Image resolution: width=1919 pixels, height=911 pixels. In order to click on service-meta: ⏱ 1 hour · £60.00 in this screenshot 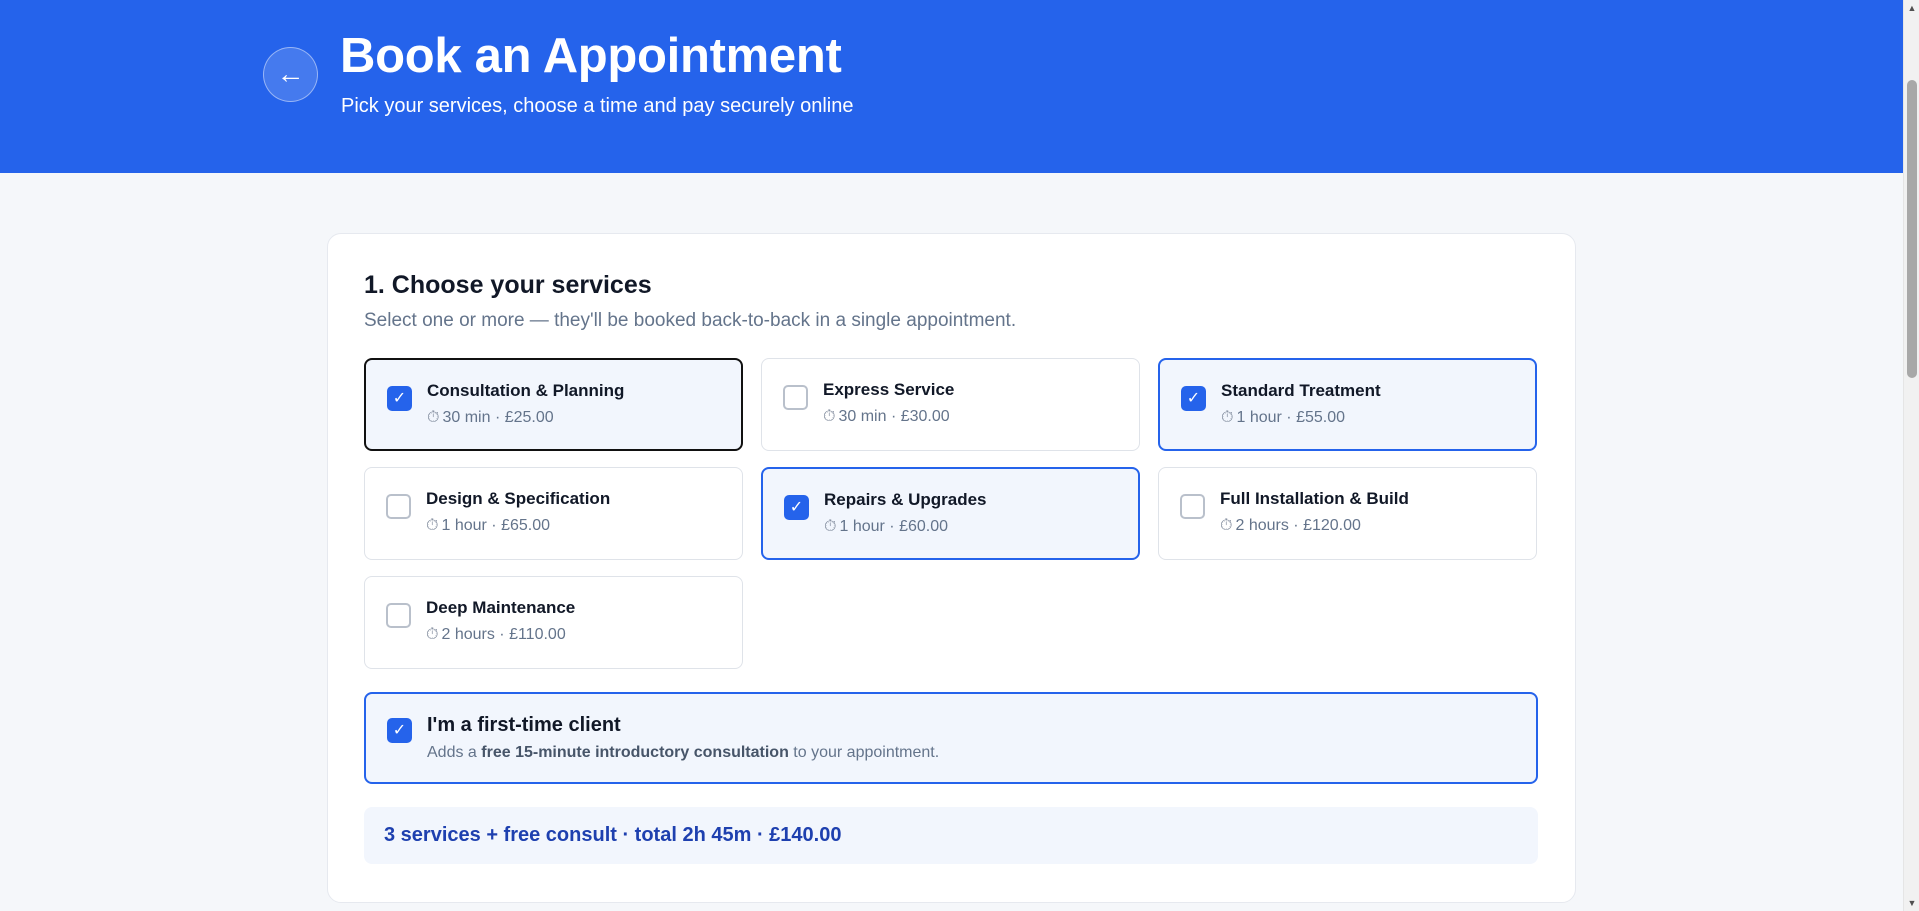, I will do `click(886, 527)`.